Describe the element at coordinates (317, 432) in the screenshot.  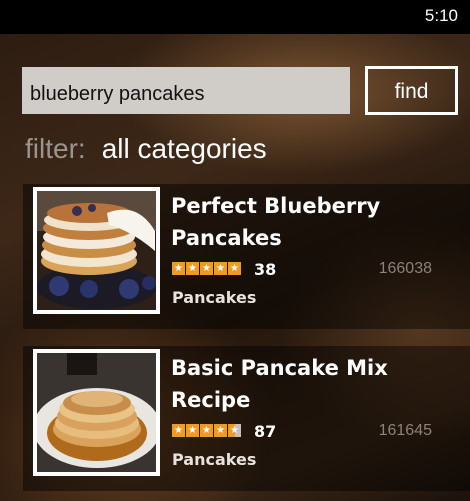
I see `recipe-meta: ★ ★ ★ ★ ★ 87 161645` at that location.